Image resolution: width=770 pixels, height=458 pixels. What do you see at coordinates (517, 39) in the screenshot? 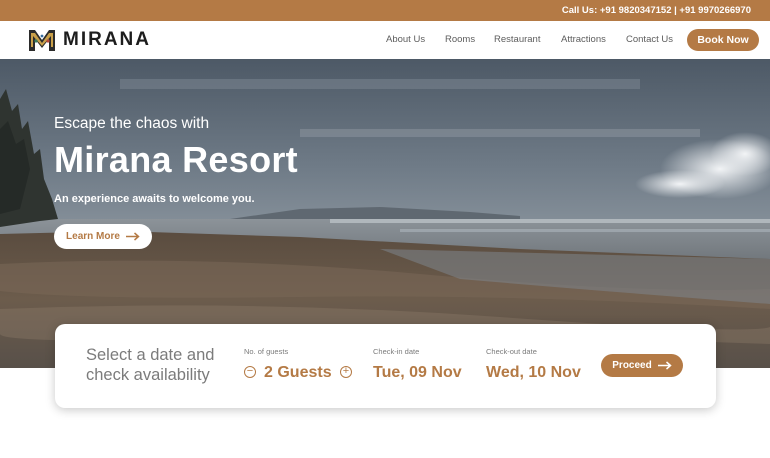
I see `nav-restaurant: Restaurant` at bounding box center [517, 39].